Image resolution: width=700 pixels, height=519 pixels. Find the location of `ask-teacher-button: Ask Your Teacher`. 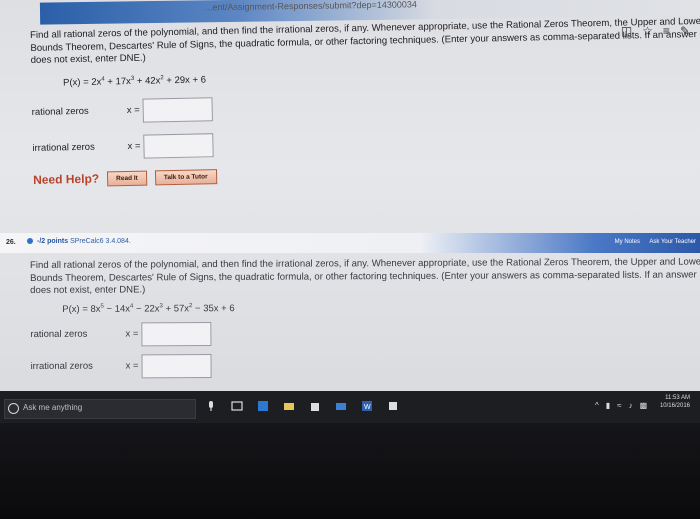

ask-teacher-button: Ask Your Teacher is located at coordinates (672, 242).